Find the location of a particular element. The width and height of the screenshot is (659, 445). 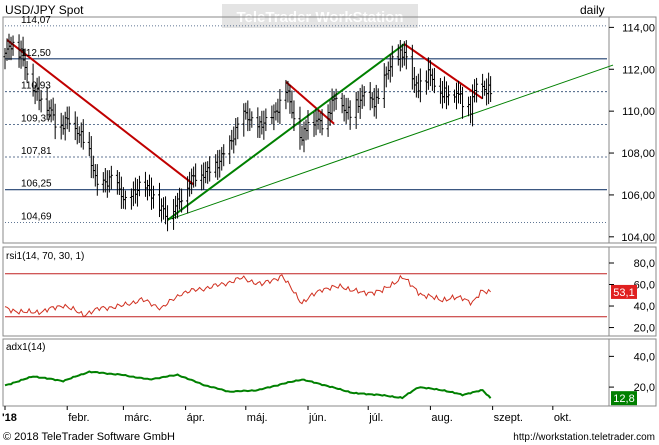

x-tick-label: márc. is located at coordinates (138, 418).